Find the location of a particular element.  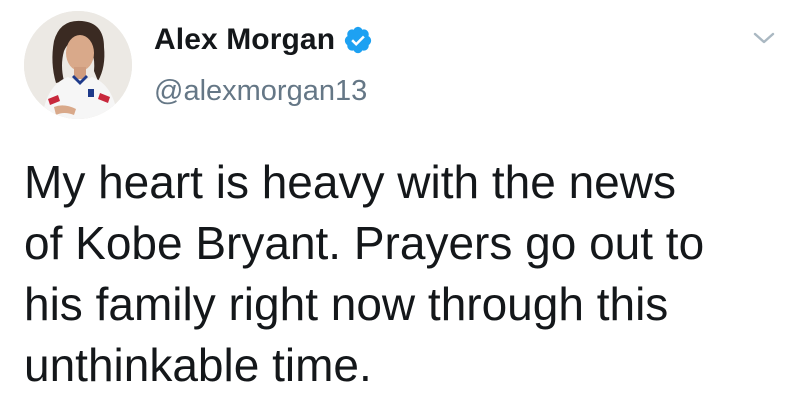

author-handle: @alexmorgan13 is located at coordinates (260, 91).